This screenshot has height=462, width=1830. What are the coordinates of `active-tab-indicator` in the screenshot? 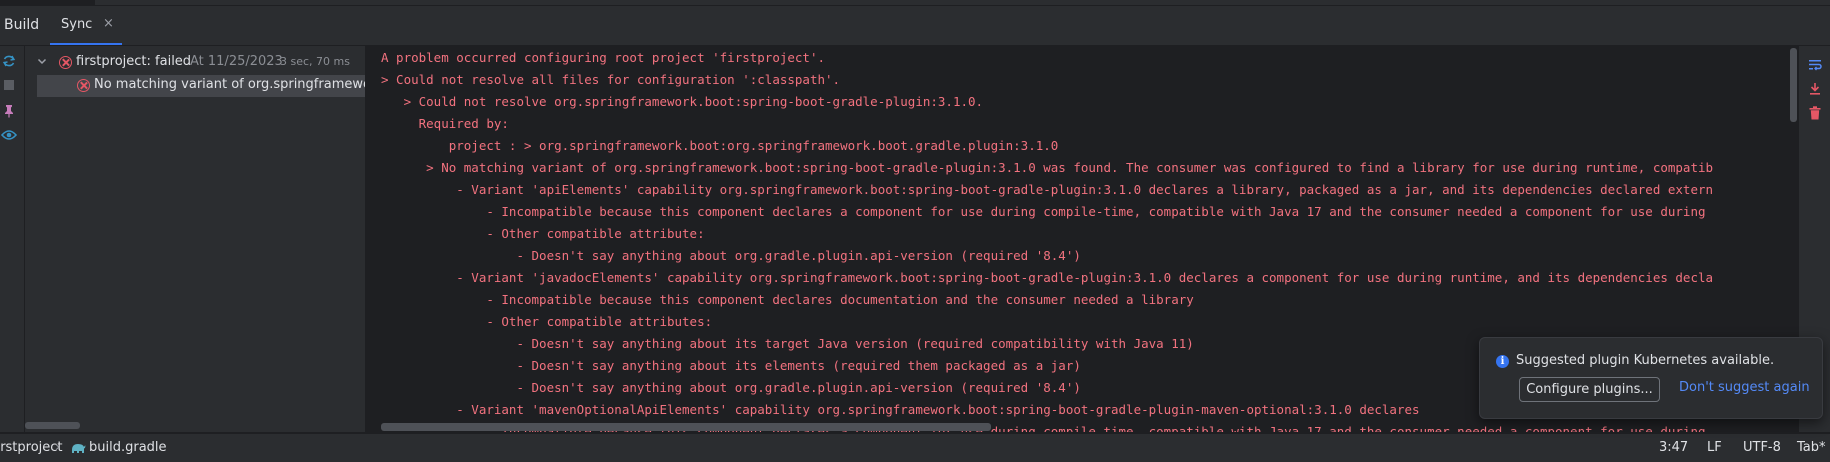 It's located at (86, 44).